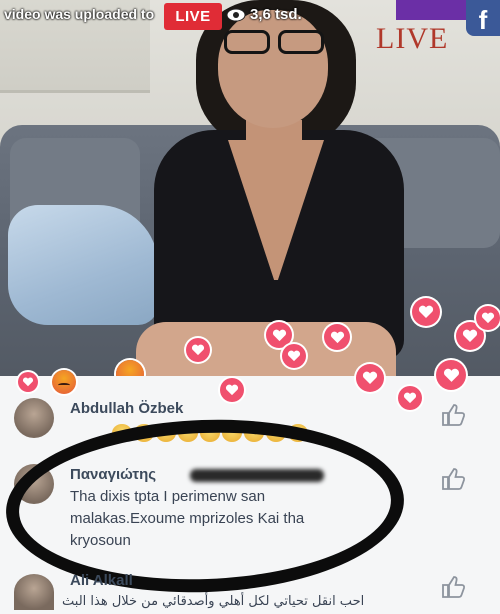 The width and height of the screenshot is (500, 614). Describe the element at coordinates (412, 38) in the screenshot. I see `live-watermark: LIVE` at that location.